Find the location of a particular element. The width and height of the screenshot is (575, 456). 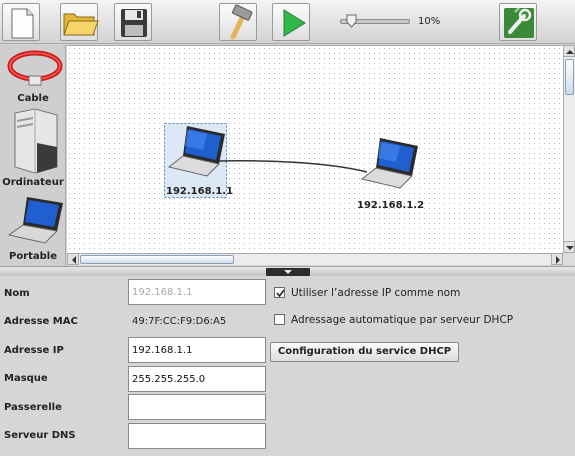

scroll-corner is located at coordinates (569, 259).